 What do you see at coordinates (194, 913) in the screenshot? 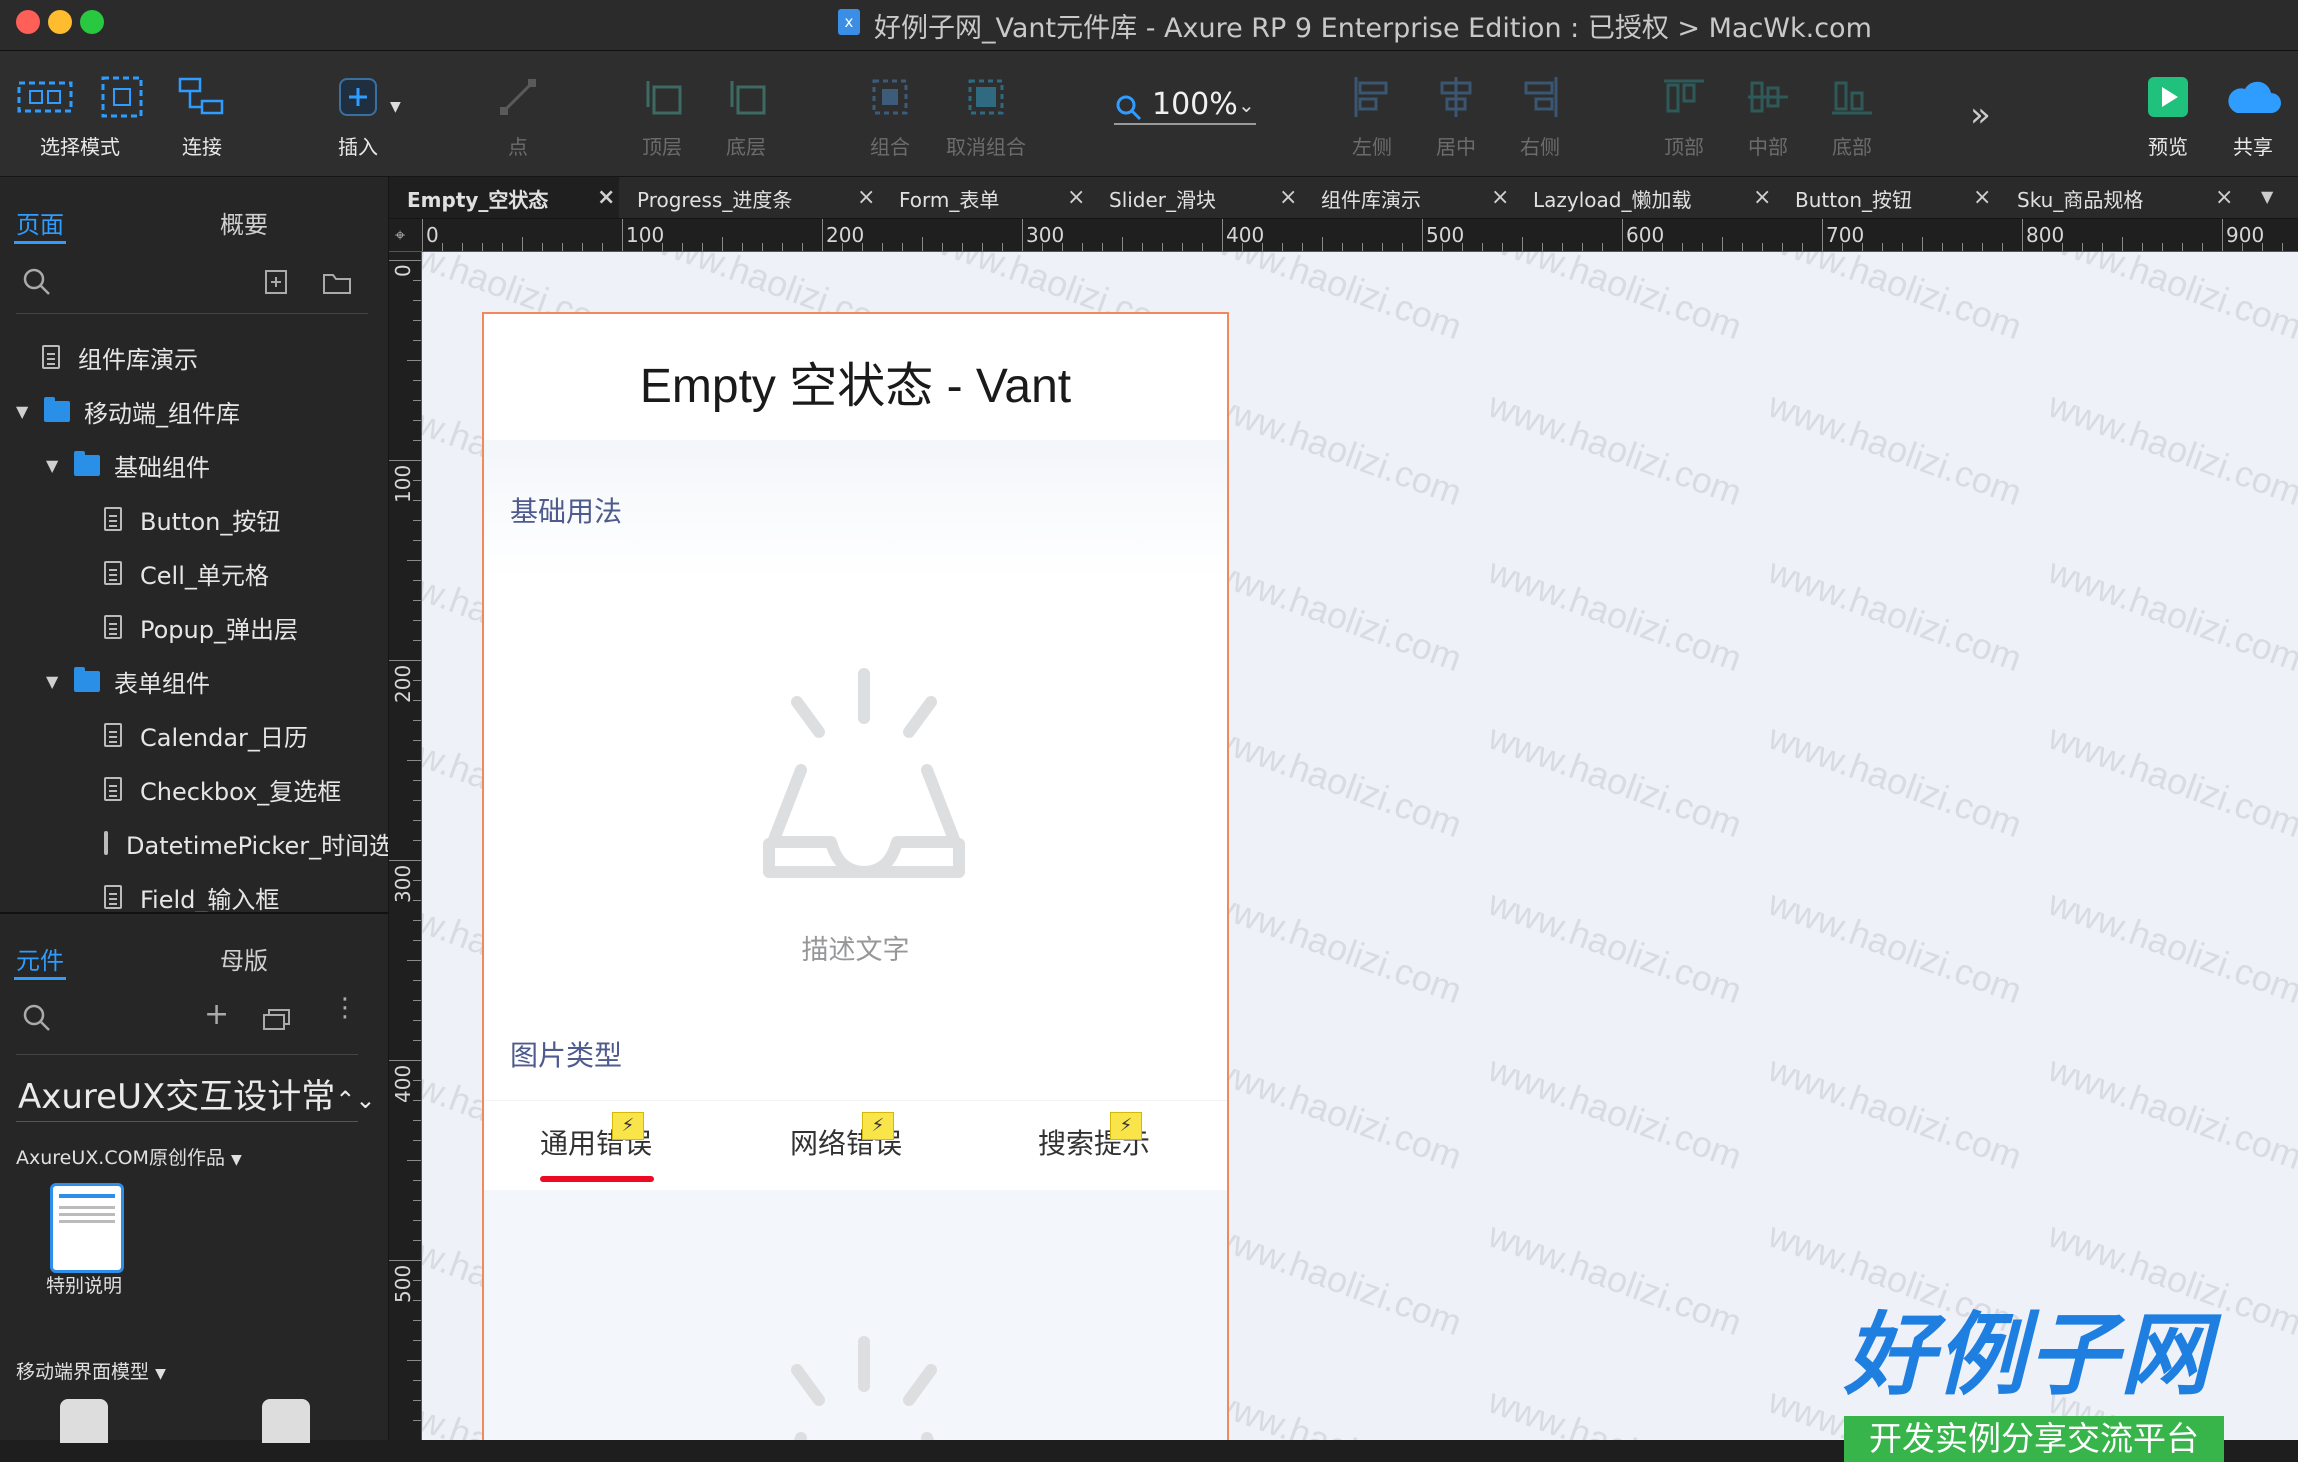
I see `panel-splitter` at bounding box center [194, 913].